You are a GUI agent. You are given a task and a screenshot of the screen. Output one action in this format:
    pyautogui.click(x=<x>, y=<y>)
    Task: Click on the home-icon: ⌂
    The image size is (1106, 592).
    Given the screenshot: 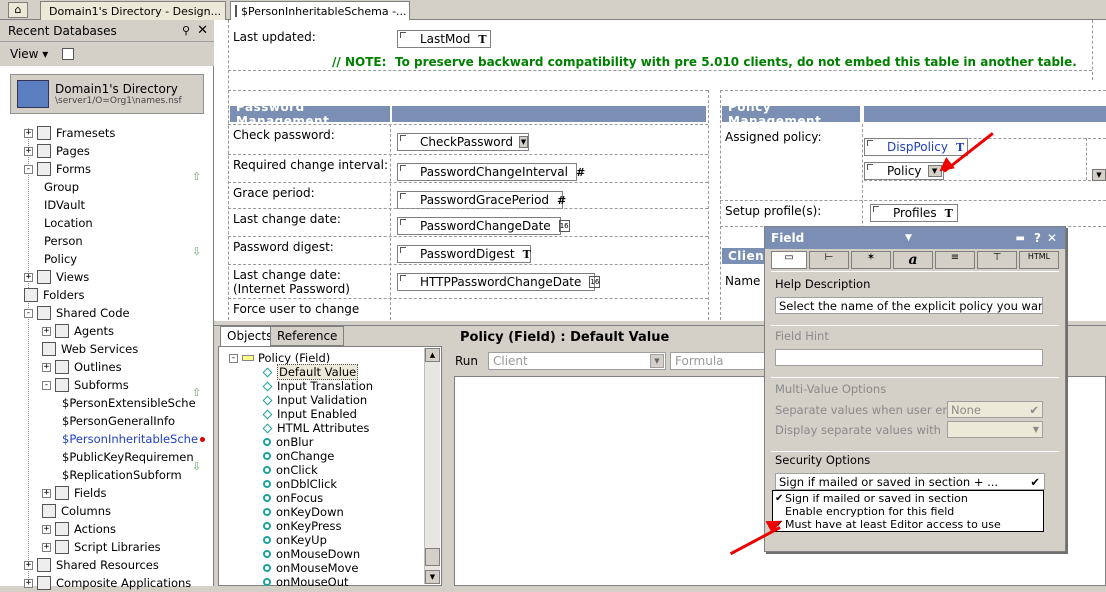 What is the action you would take?
    pyautogui.click(x=18, y=10)
    